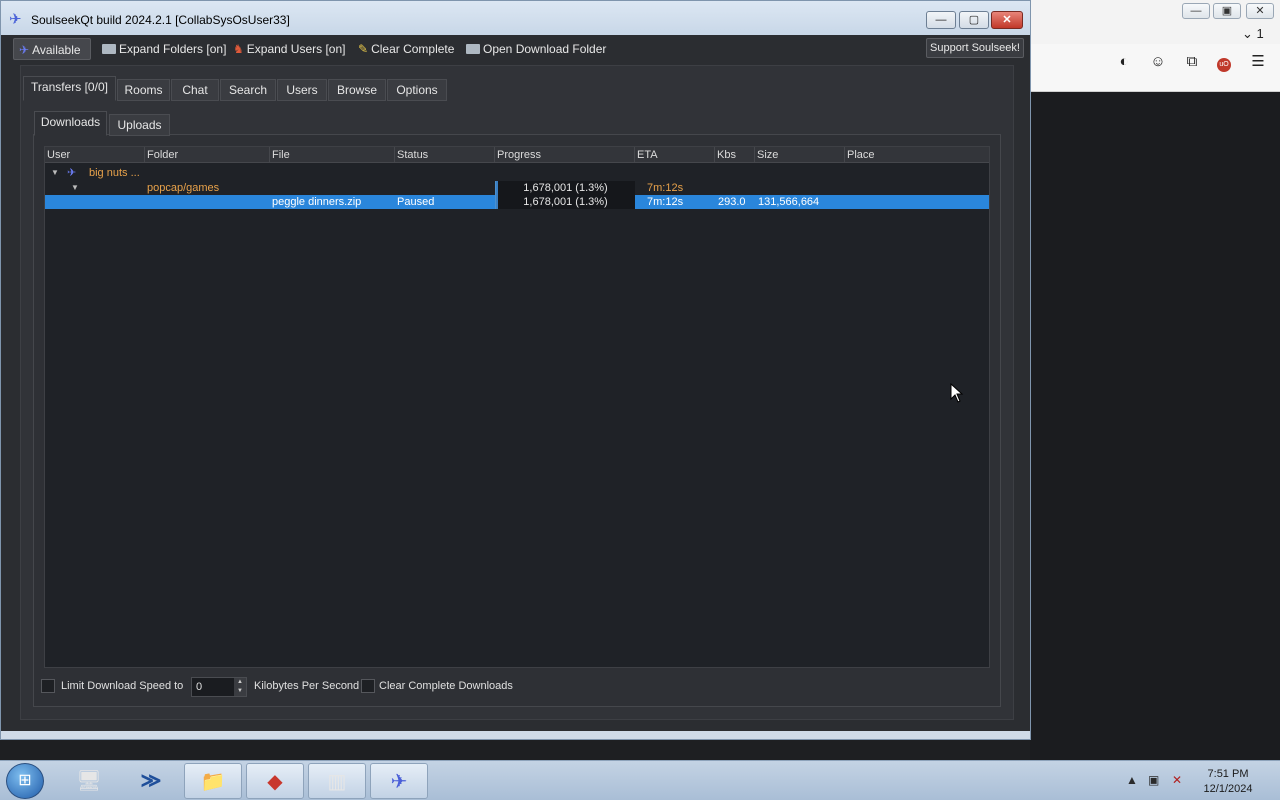 This screenshot has height=800, width=1280. I want to click on tab-search: Search, so click(248, 90).